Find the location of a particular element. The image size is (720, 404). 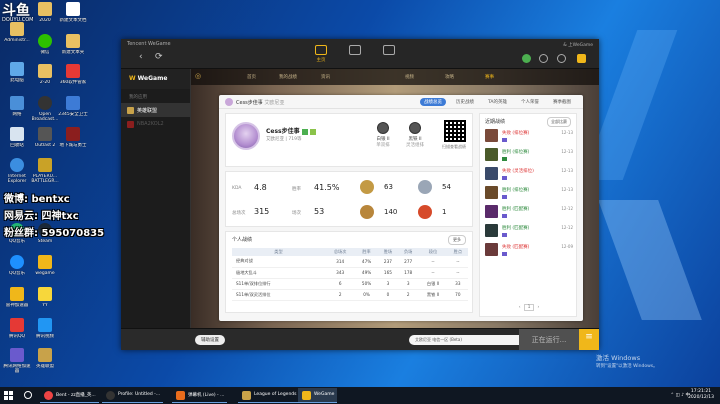

tab-screenshots: 赛季截图 is located at coordinates (562, 102).